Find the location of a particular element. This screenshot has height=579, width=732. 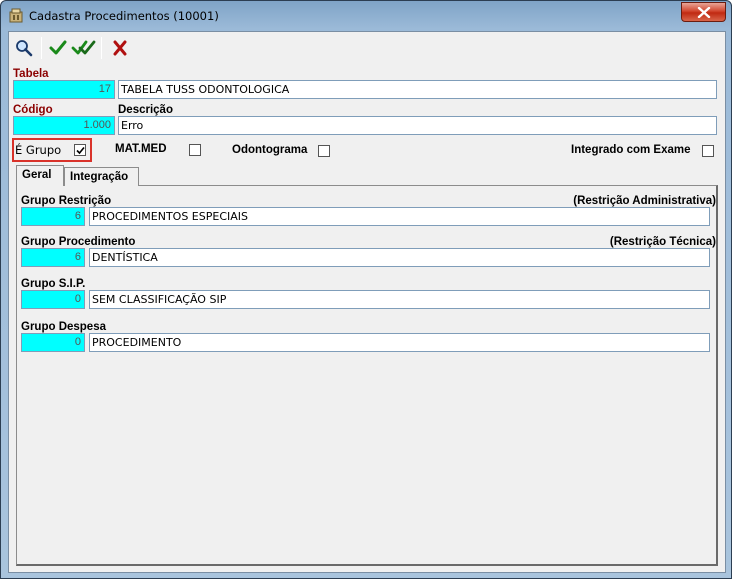

grupo-despesa-label: Grupo Despesa is located at coordinates (63, 327).